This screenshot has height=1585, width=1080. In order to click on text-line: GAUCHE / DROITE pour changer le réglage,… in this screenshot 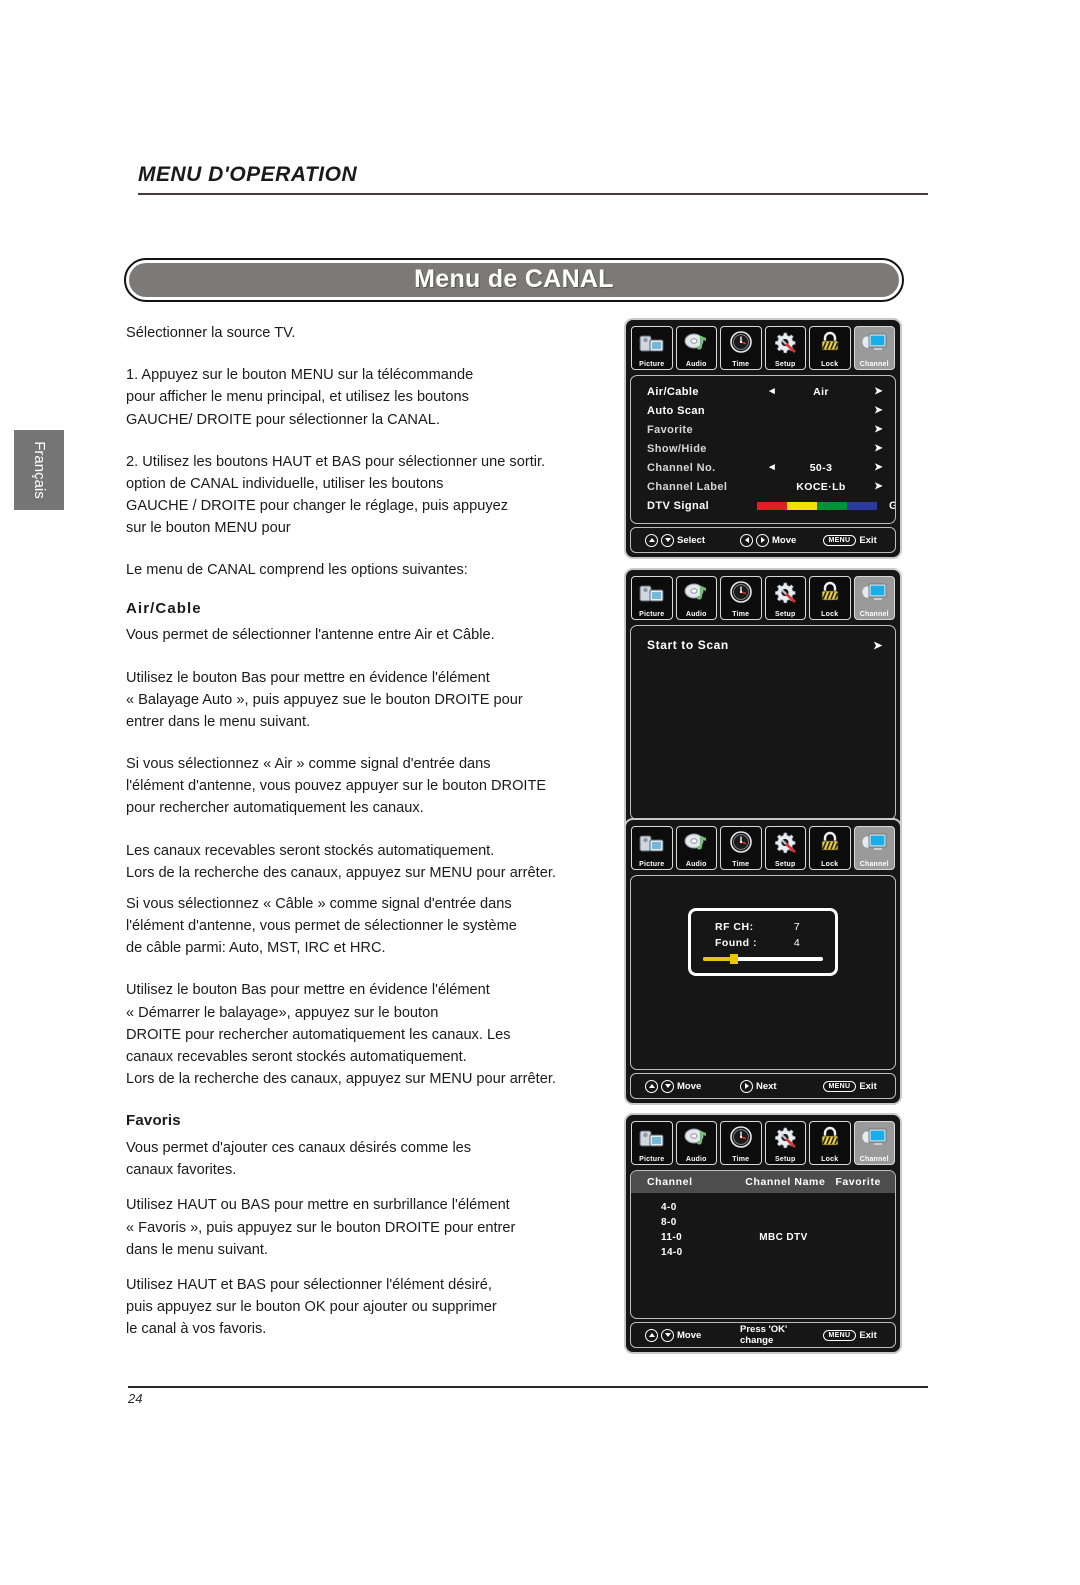, I will do `click(317, 506)`.